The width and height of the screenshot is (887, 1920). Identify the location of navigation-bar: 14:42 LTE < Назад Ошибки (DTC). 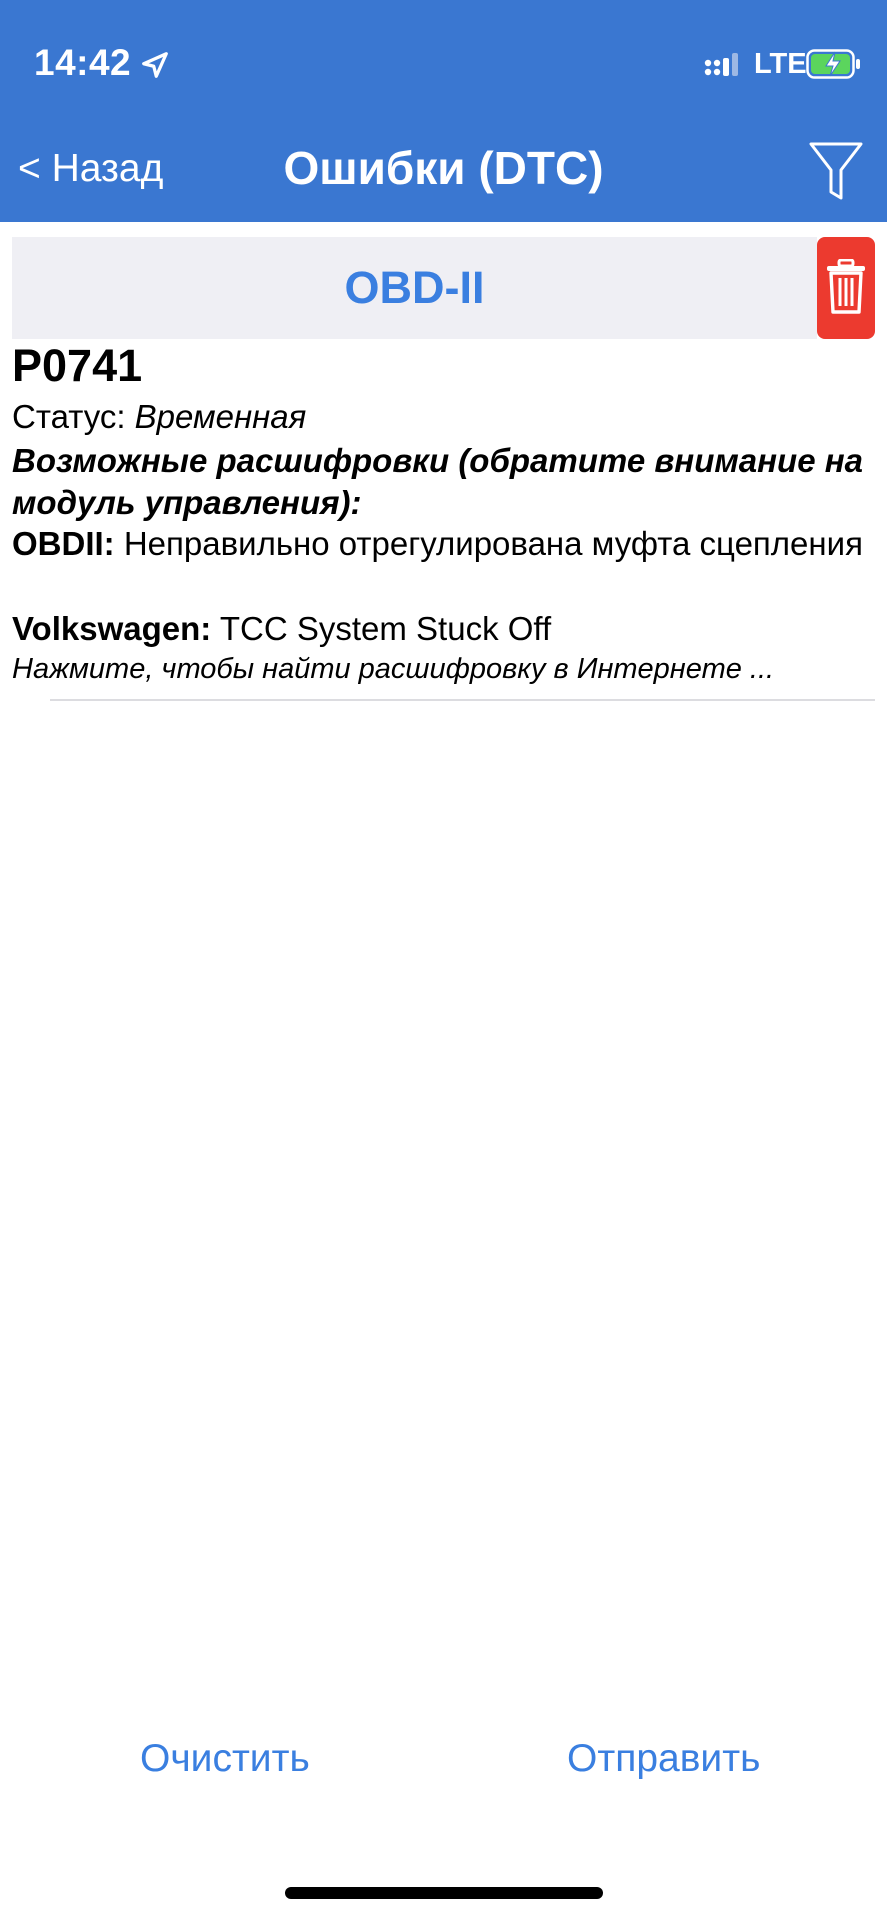
(443, 111).